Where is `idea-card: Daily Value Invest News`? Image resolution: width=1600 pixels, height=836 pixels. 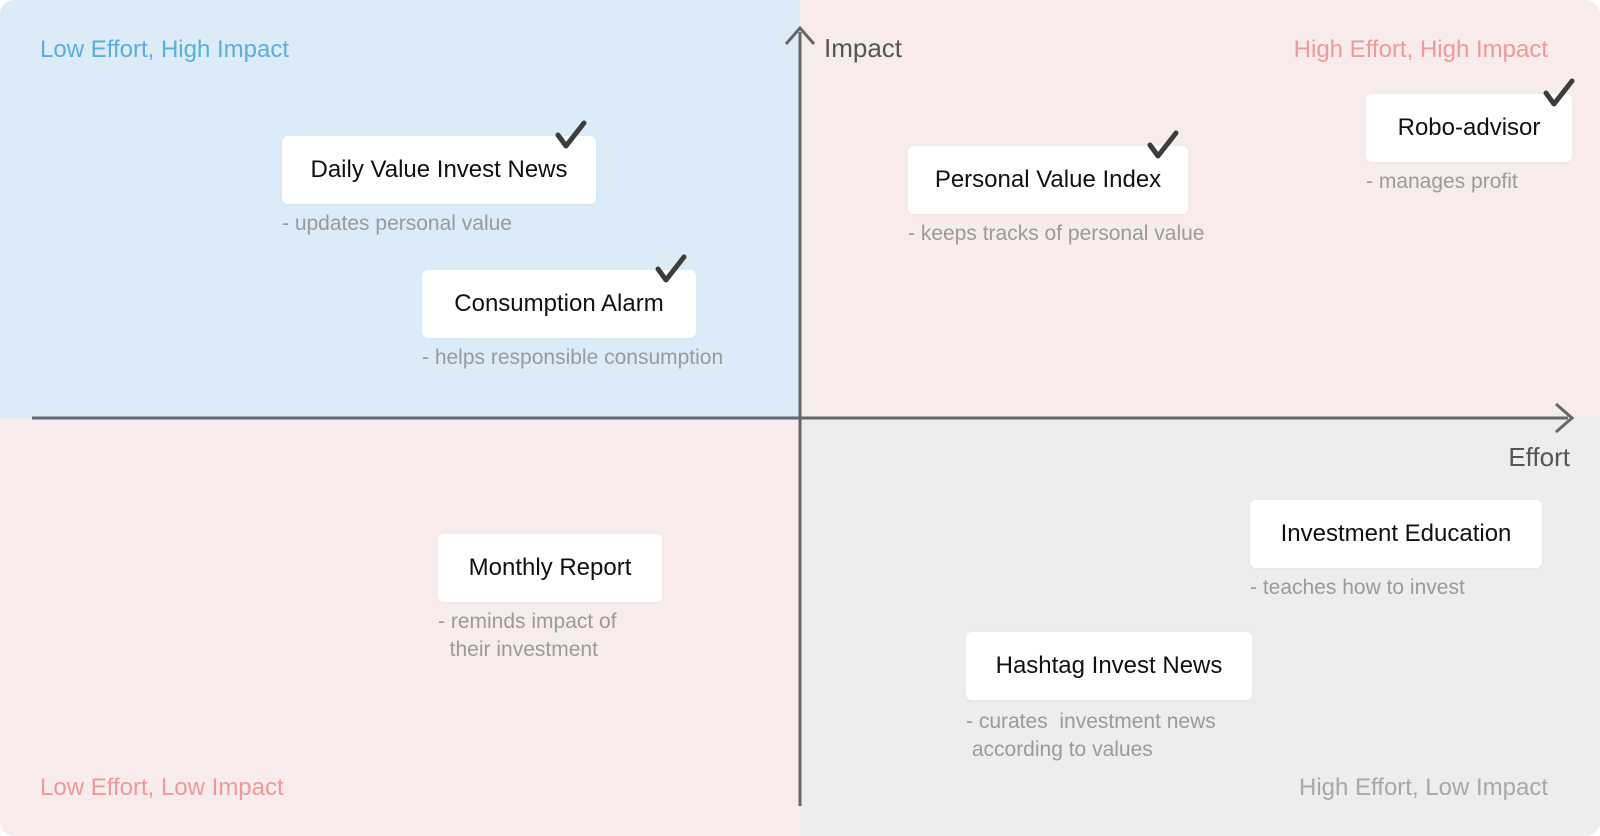
idea-card: Daily Value Invest News is located at coordinates (439, 162).